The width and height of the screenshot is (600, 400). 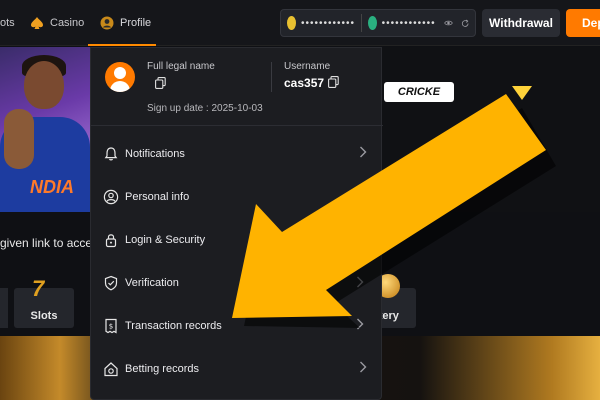 I want to click on withdrawal-button: Withdrawal, so click(x=521, y=23).